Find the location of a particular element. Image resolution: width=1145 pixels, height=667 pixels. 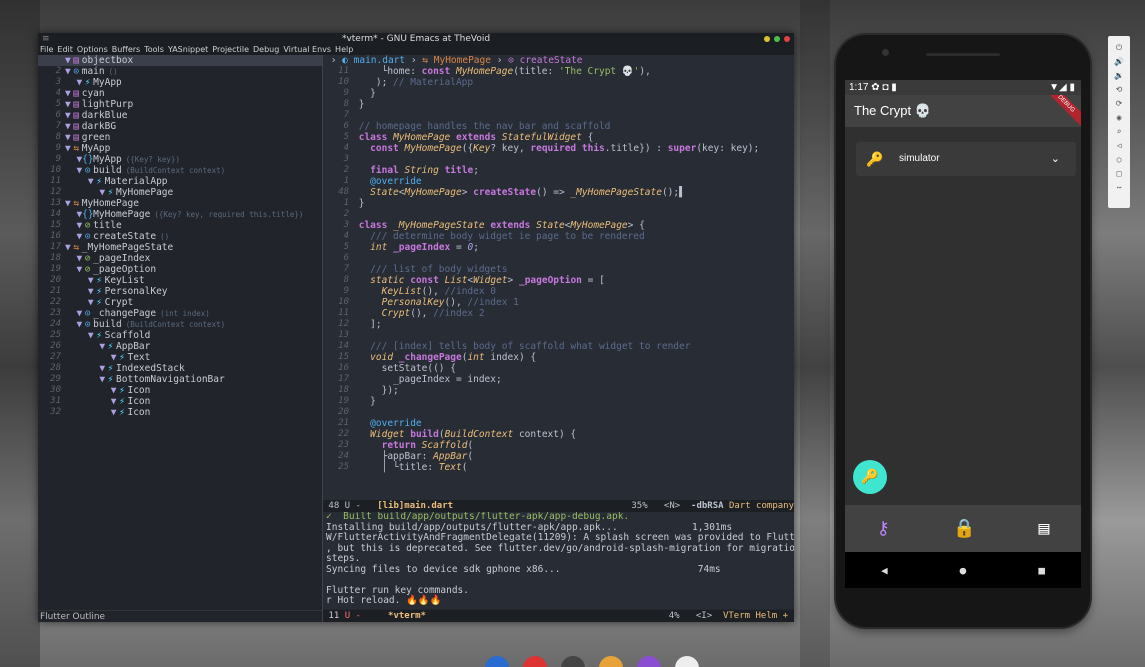

outline-item: 31 ▼ ⚡ Icon is located at coordinates (180, 401).